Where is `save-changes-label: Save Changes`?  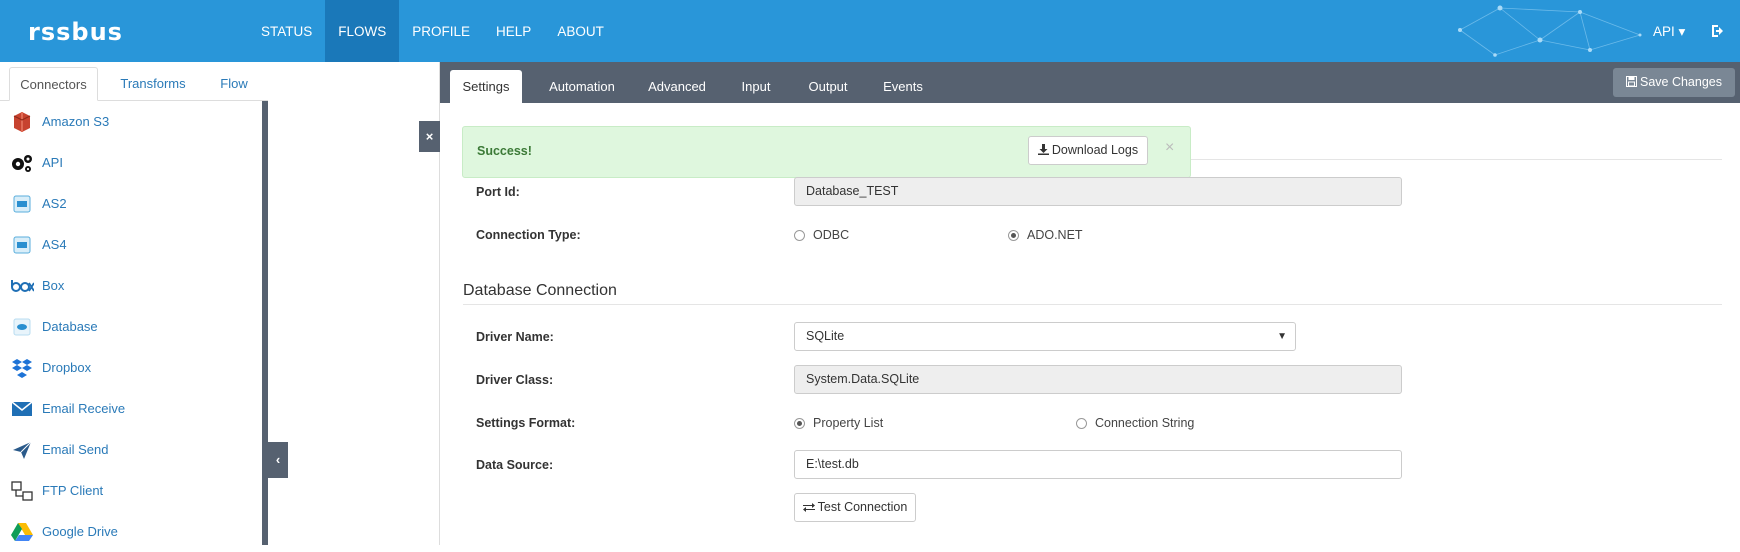
save-changes-label: Save Changes is located at coordinates (1680, 82).